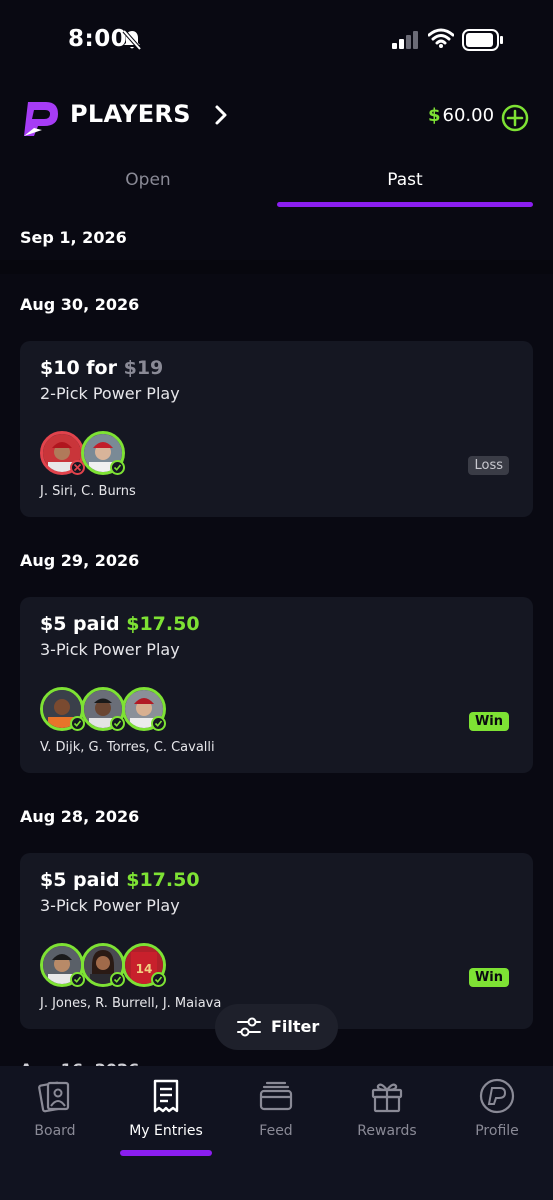 This screenshot has width=553, height=1200. I want to click on entry-players: J. Siri, C. Burns, so click(88, 491).